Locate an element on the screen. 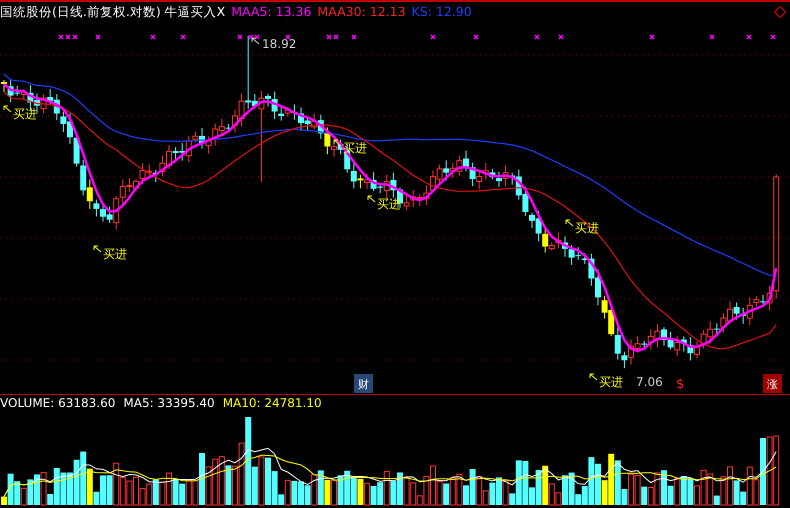 The image size is (790, 508). volume-legend-value: MA10: 24781.10 is located at coordinates (272, 403).